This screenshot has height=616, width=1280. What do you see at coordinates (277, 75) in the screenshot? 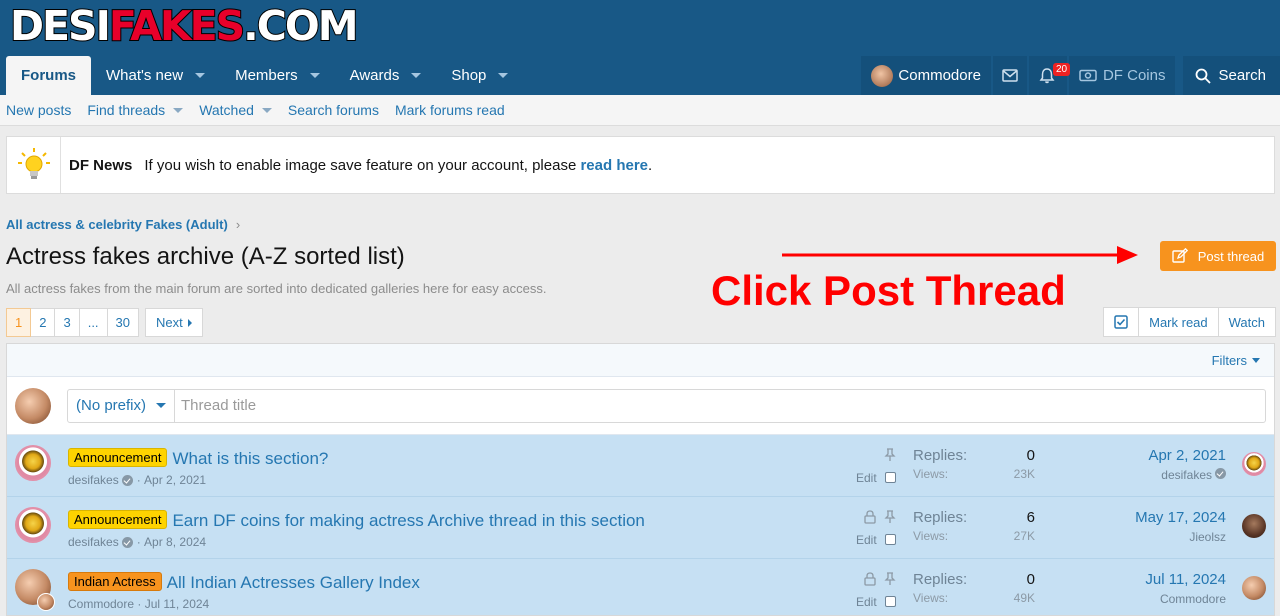
I see `tab-members: Members` at bounding box center [277, 75].